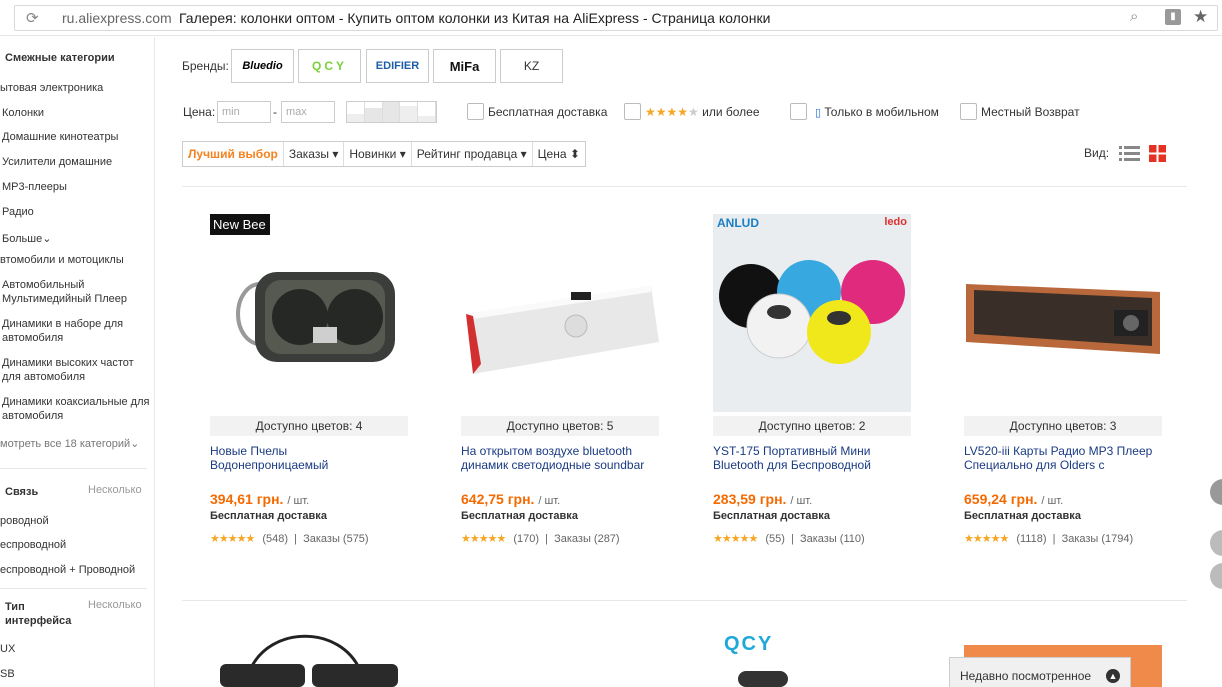 The width and height of the screenshot is (1222, 687). What do you see at coordinates (135, 444) in the screenshot?
I see `chevron-down-icon: ⌄` at bounding box center [135, 444].